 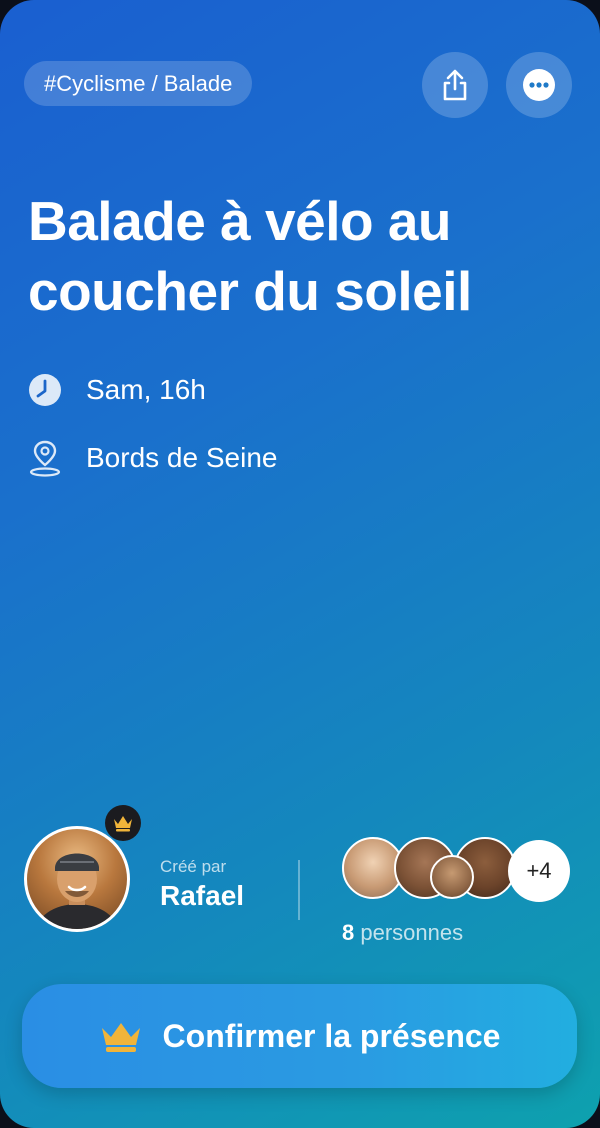 I want to click on share-icon, so click(x=455, y=85).